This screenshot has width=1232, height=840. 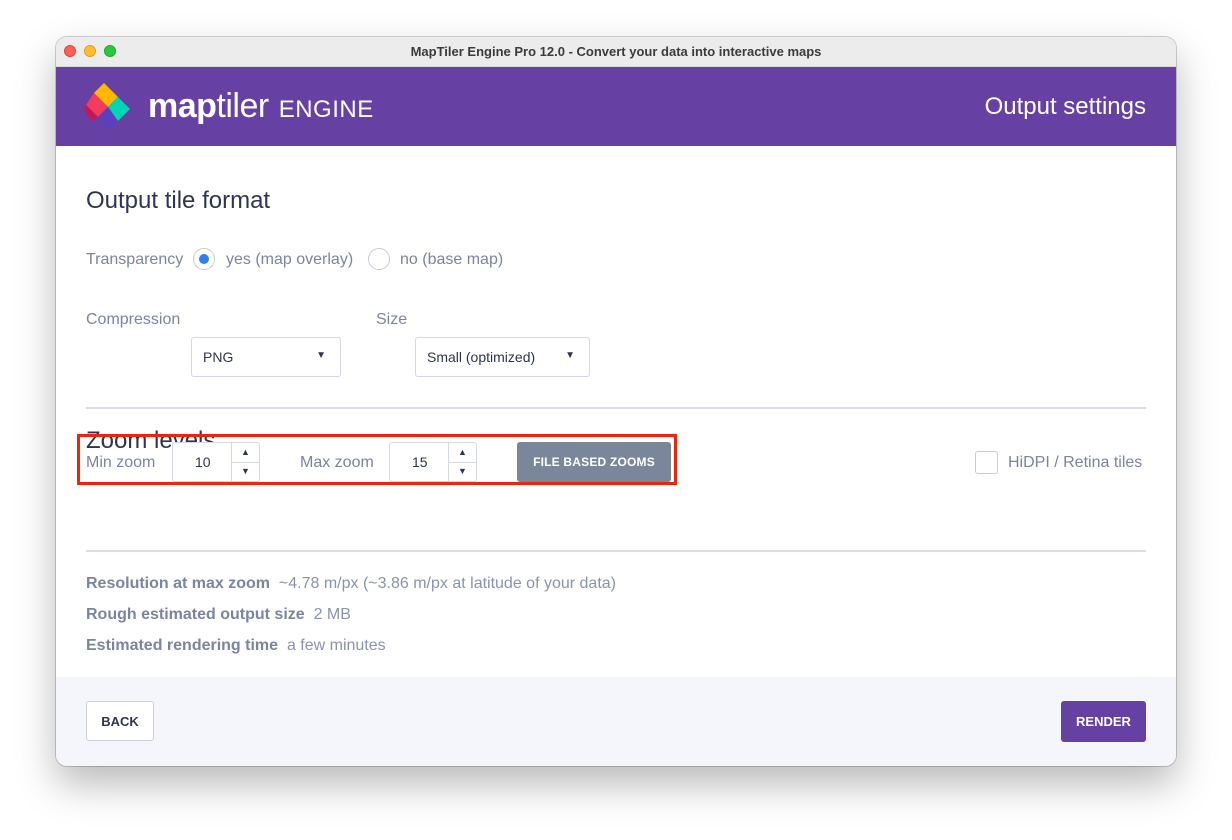 What do you see at coordinates (182, 645) in the screenshot?
I see `rendering-time-label: Estimated rendering time` at bounding box center [182, 645].